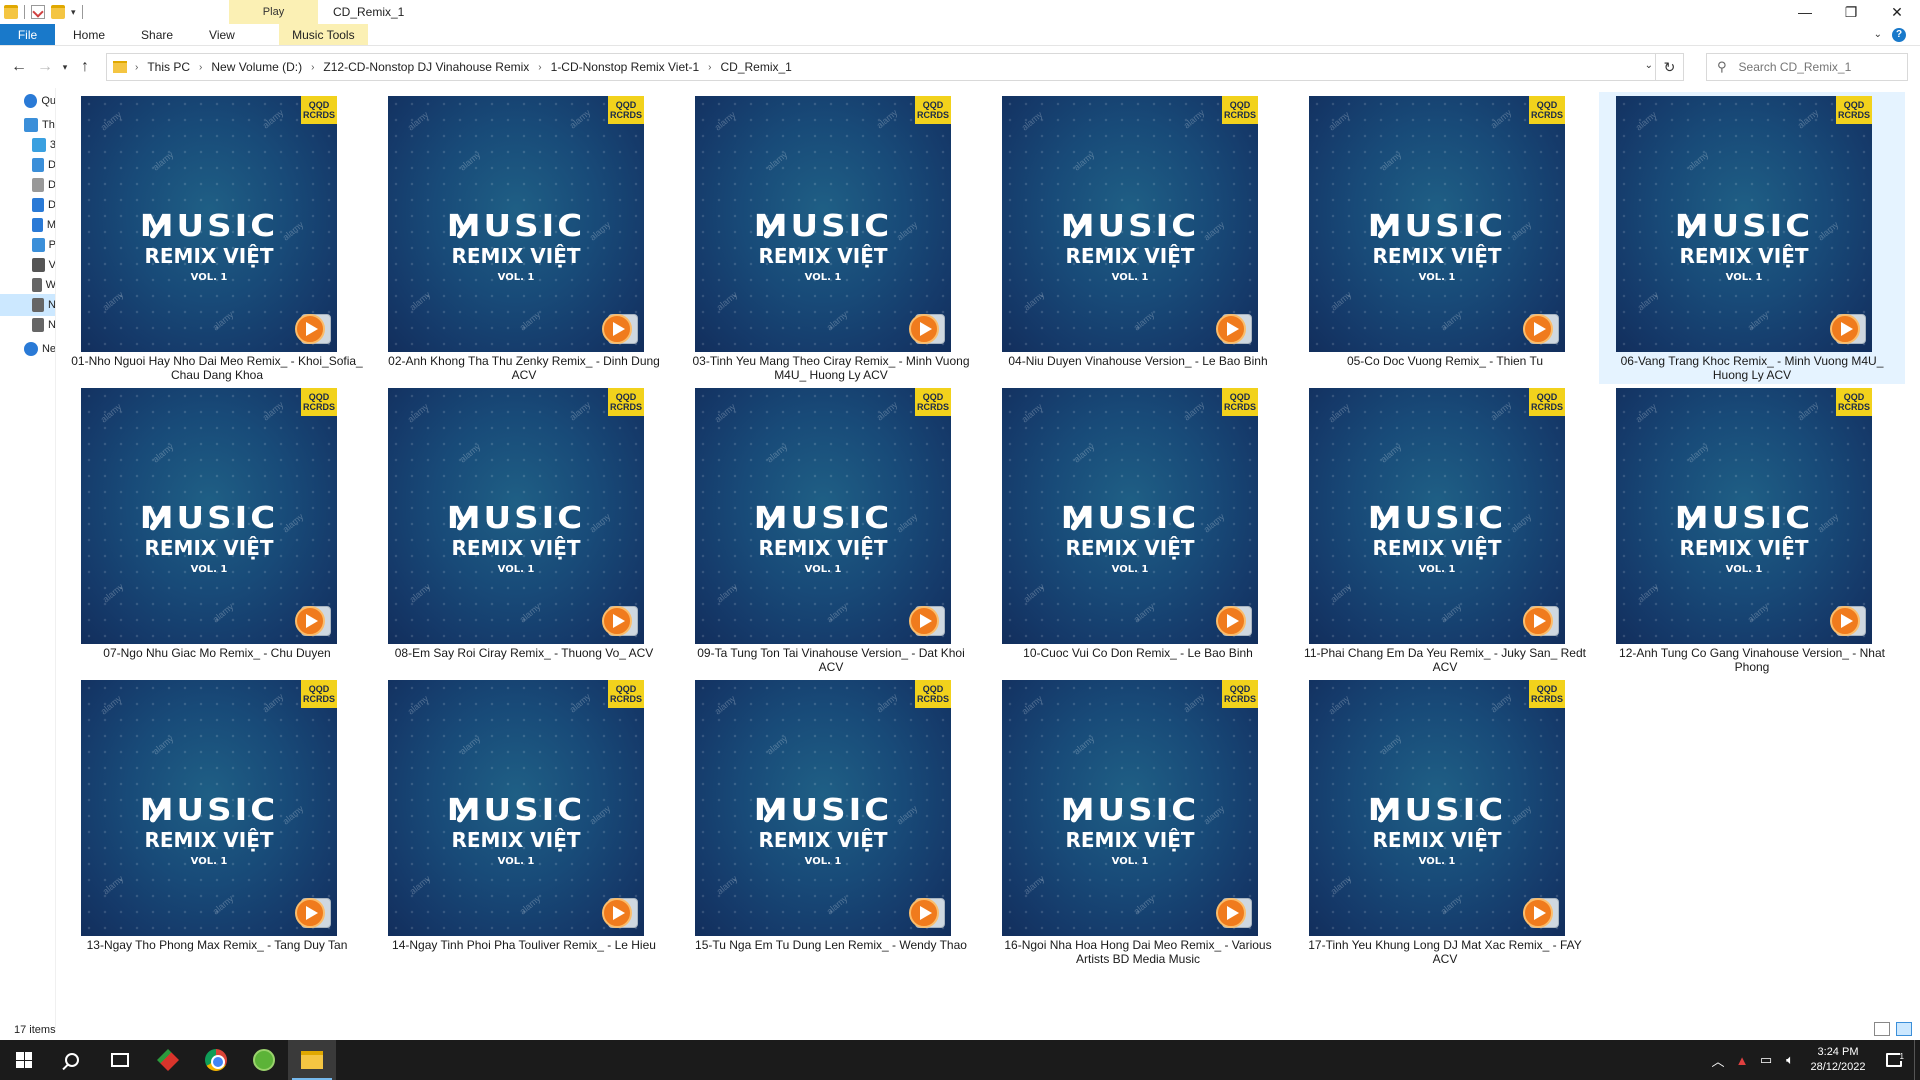 This screenshot has width=1920, height=1080. What do you see at coordinates (27, 145) in the screenshot?
I see `nav-item: 3` at bounding box center [27, 145].